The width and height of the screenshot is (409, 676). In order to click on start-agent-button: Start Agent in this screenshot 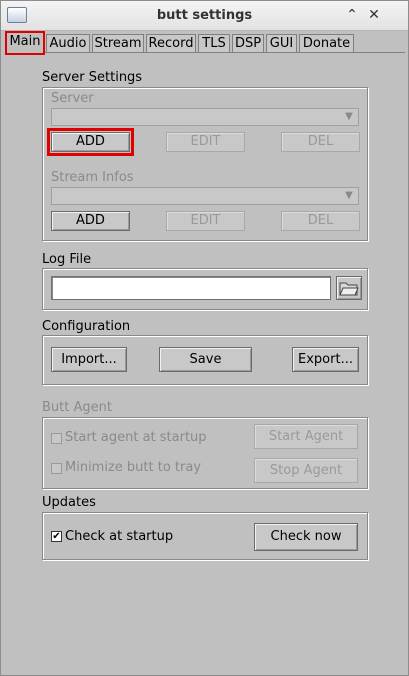, I will do `click(306, 436)`.